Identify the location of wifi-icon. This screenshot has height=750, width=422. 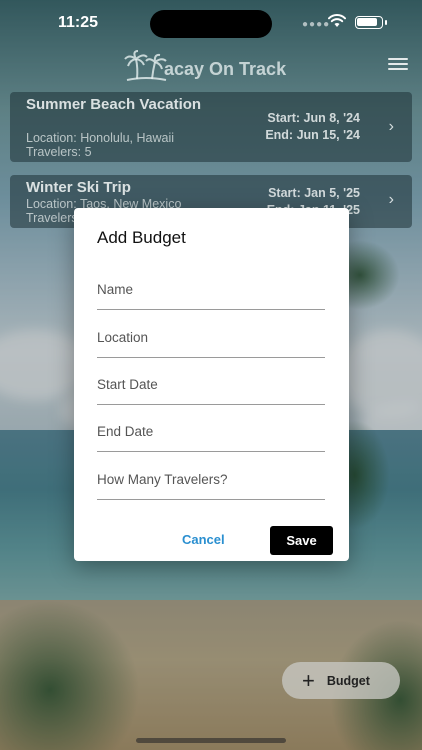
(337, 20).